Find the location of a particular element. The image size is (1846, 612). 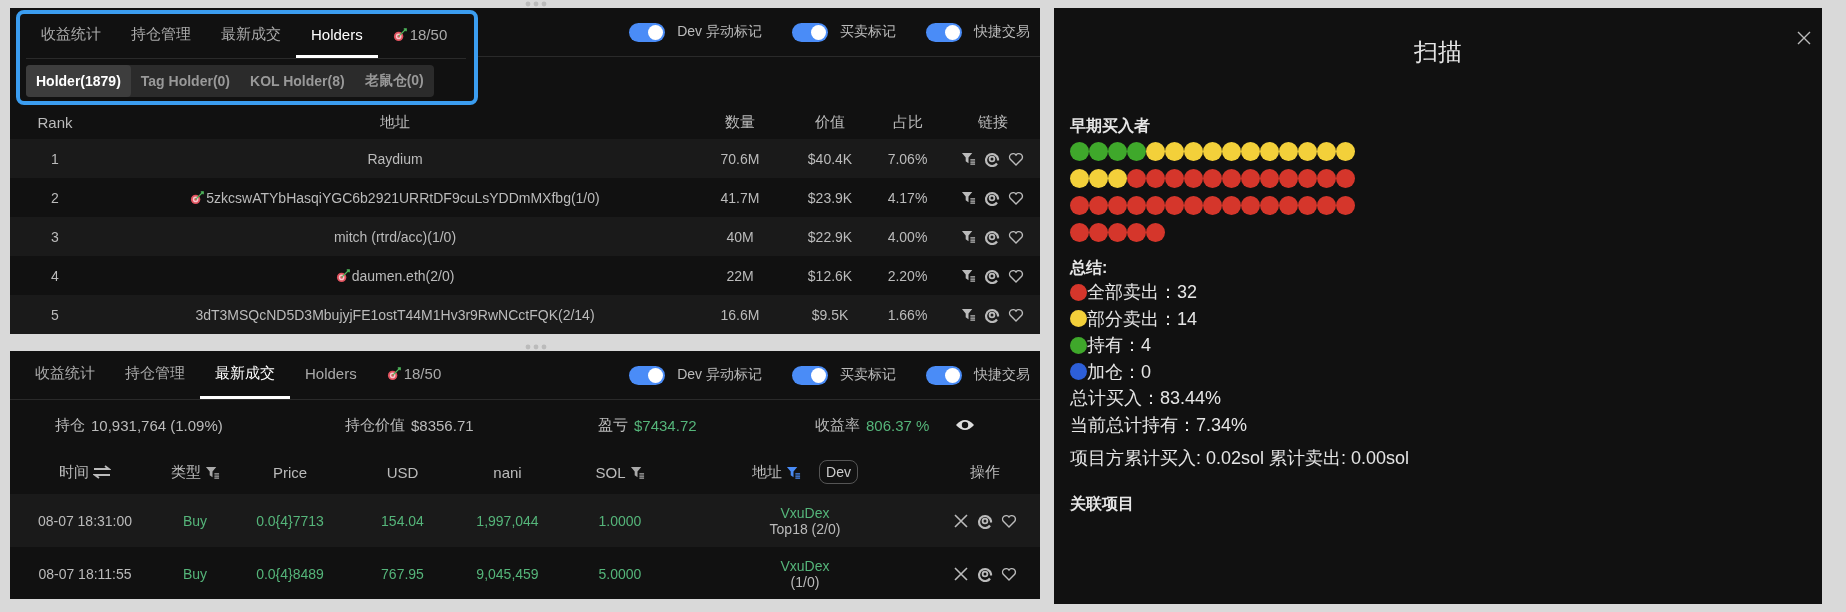

amount-cell-text: 9,045,459 is located at coordinates (507, 573).